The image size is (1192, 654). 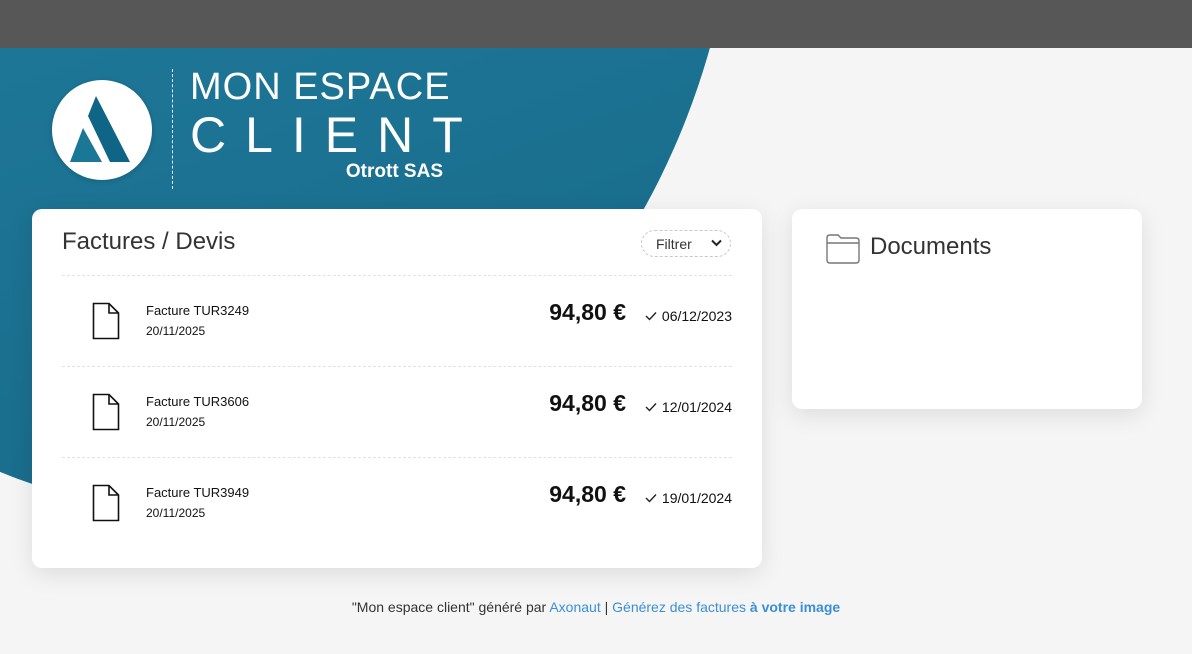 I want to click on filter-select: Filtrer, so click(x=686, y=243).